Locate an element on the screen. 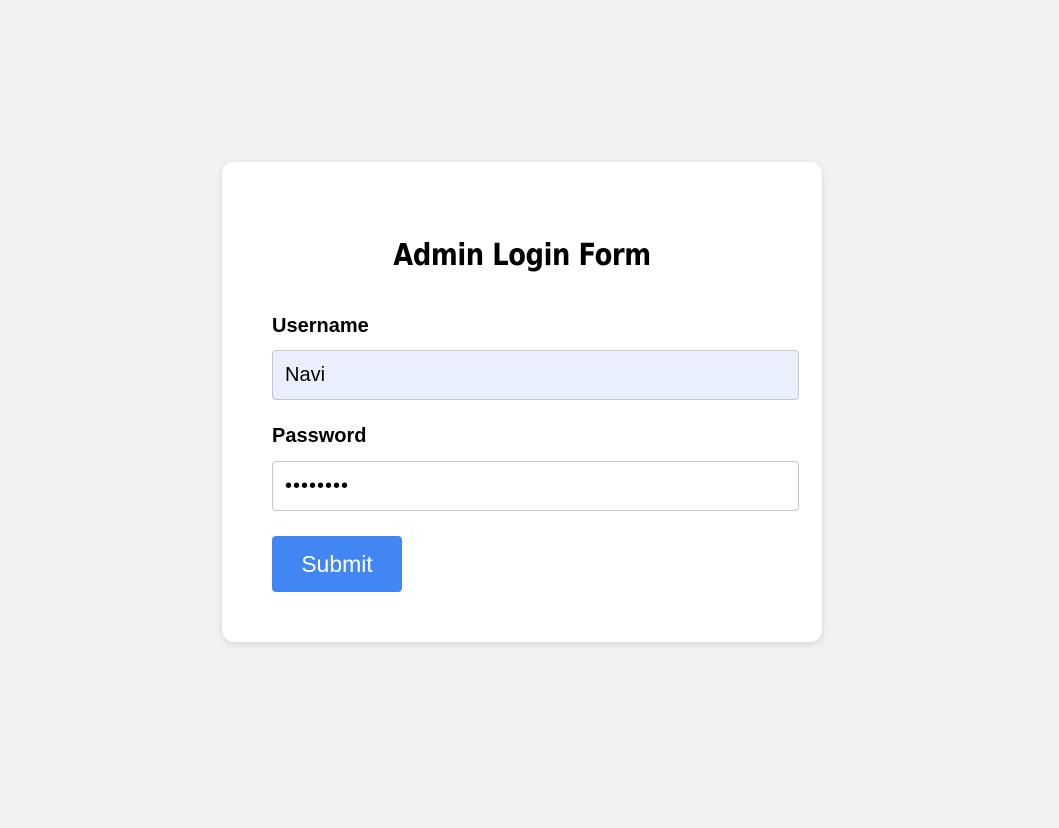  password-input is located at coordinates (535, 486).